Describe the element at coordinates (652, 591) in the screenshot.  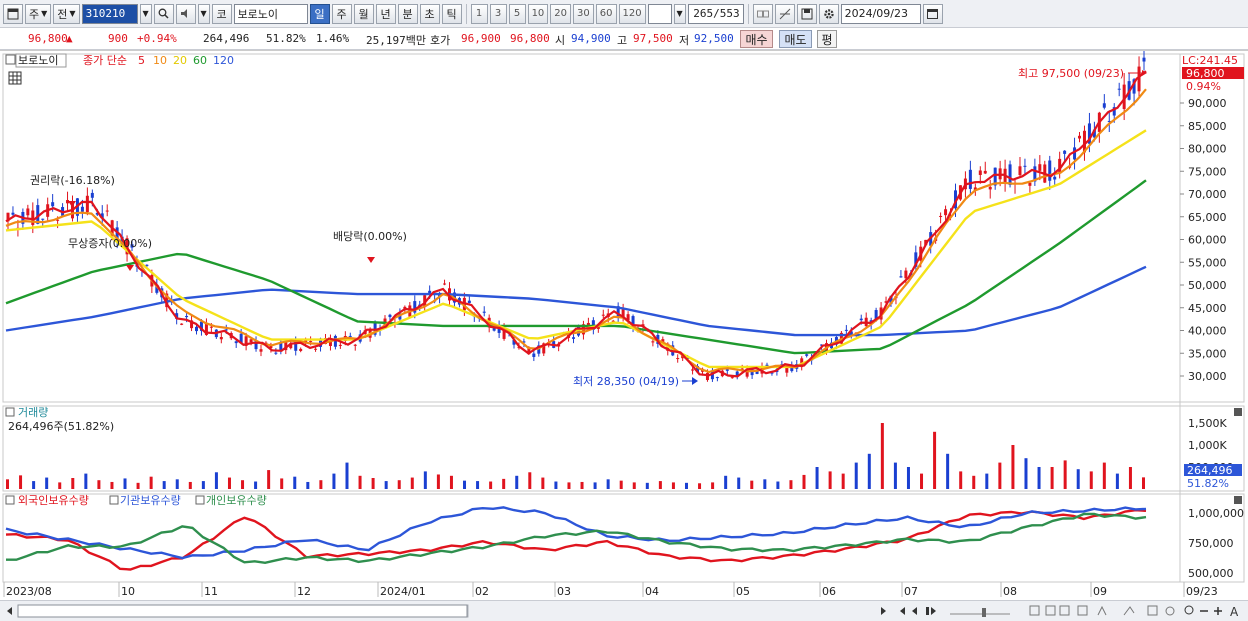
I see `date-tick-label: 04` at that location.